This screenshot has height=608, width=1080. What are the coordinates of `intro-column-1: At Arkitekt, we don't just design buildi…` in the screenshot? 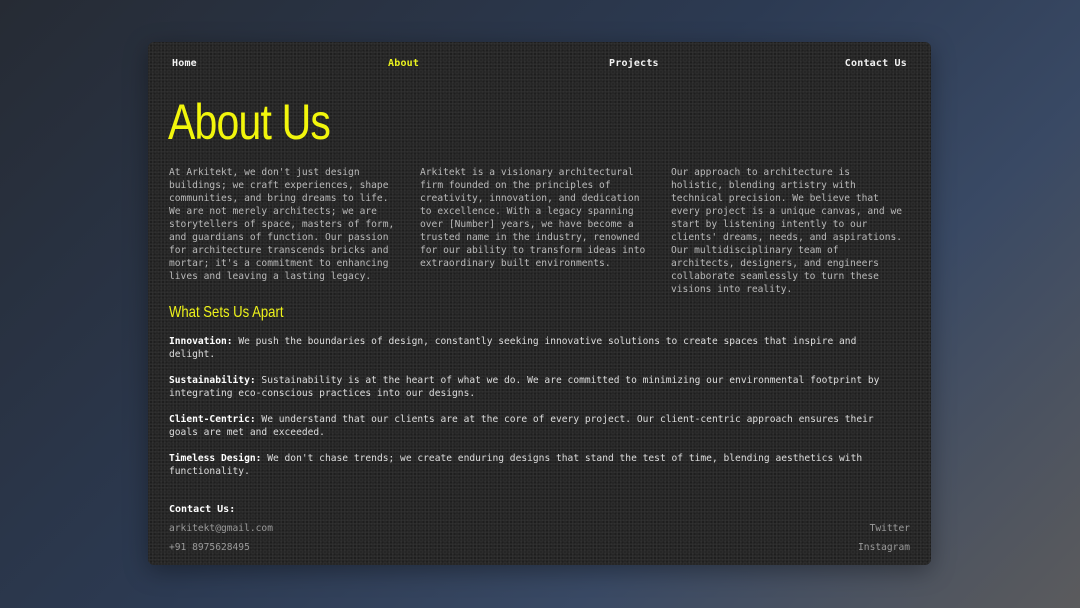 It's located at (282, 224).